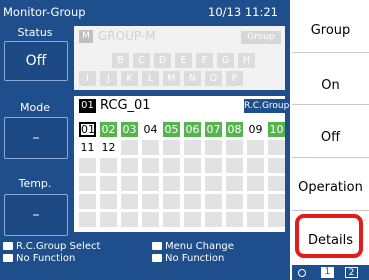 The height and width of the screenshot is (280, 369). I want to click on rc-select-hint: R.C.Group Select, so click(51, 246).